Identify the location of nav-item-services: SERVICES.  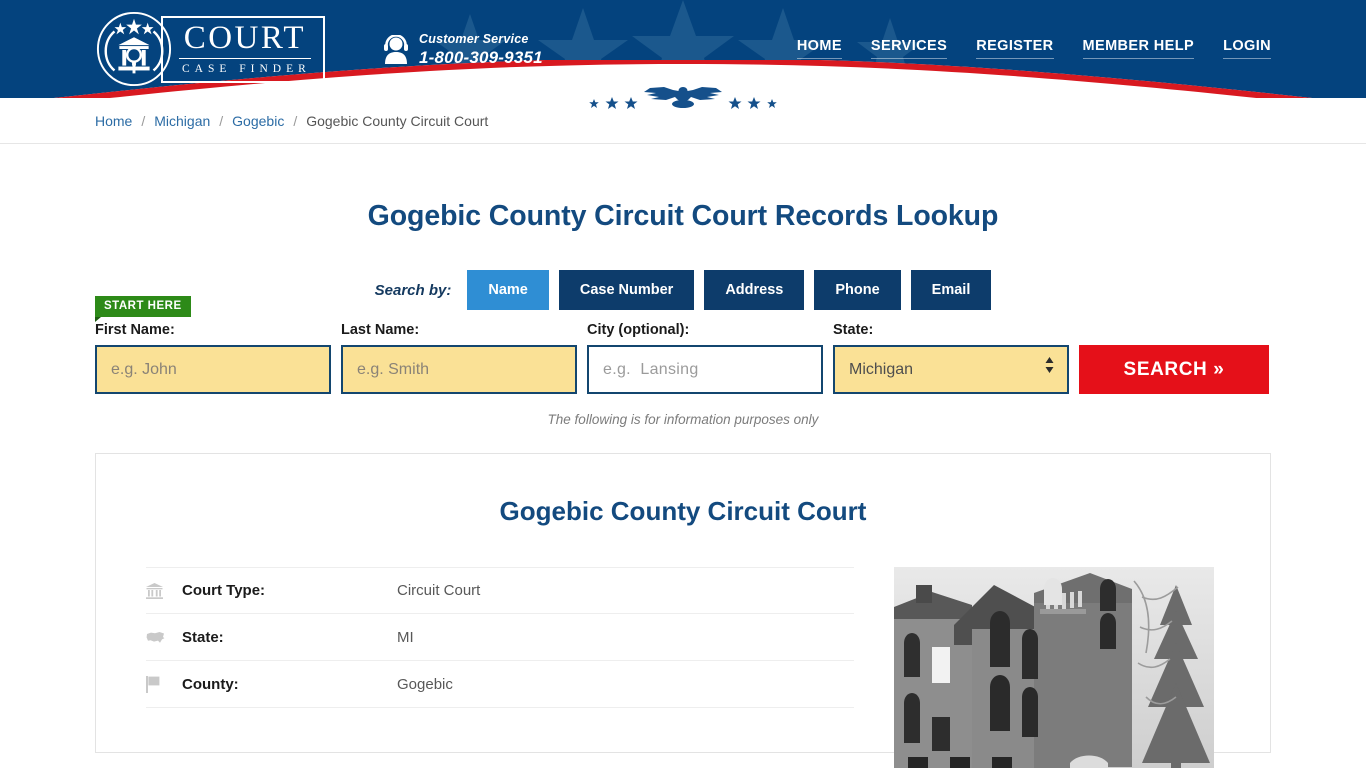
(909, 48).